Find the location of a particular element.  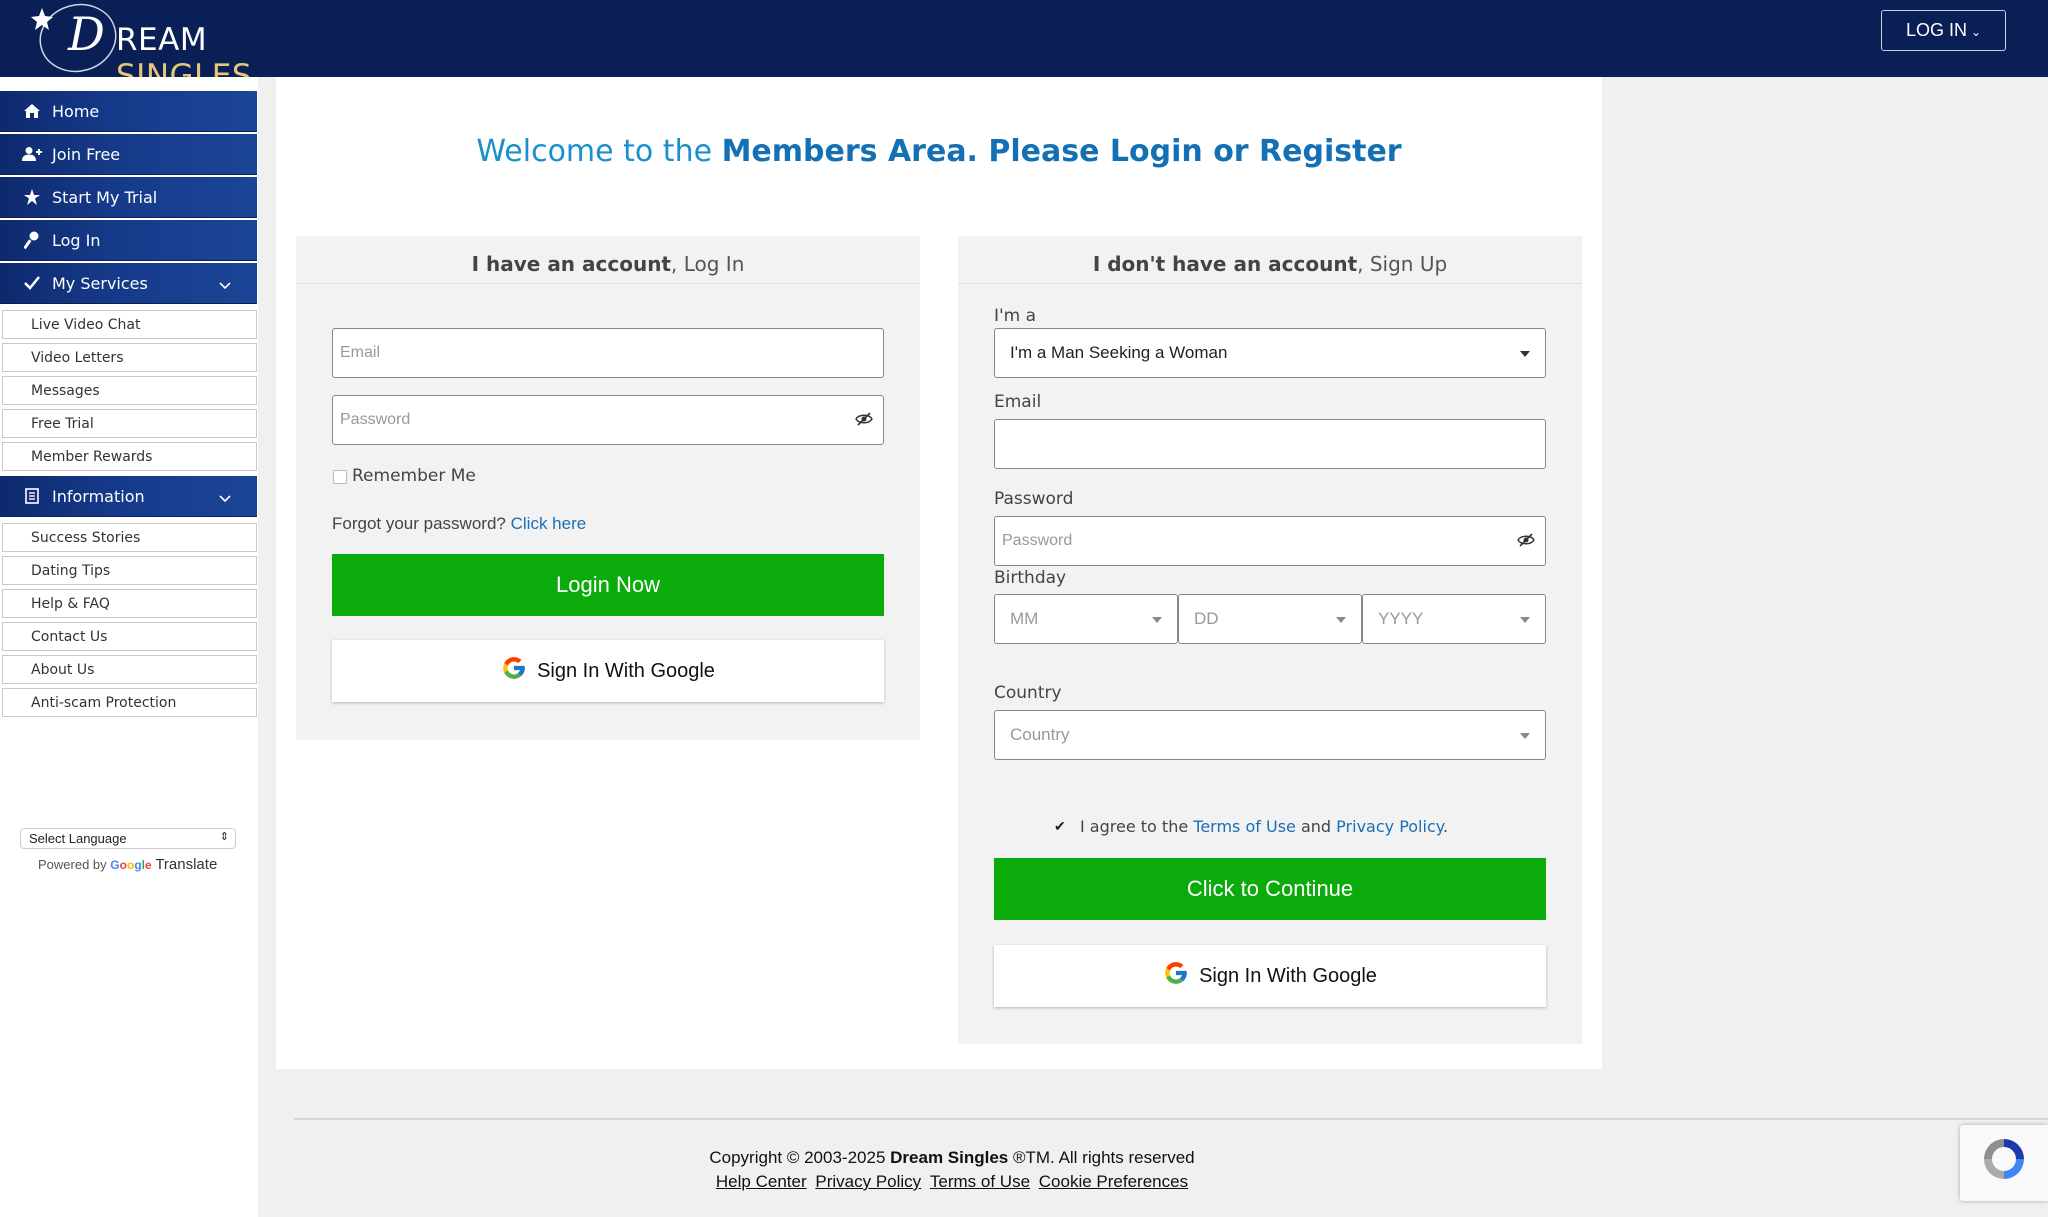

sidebar-item-join-free: Join Free is located at coordinates (128, 154).